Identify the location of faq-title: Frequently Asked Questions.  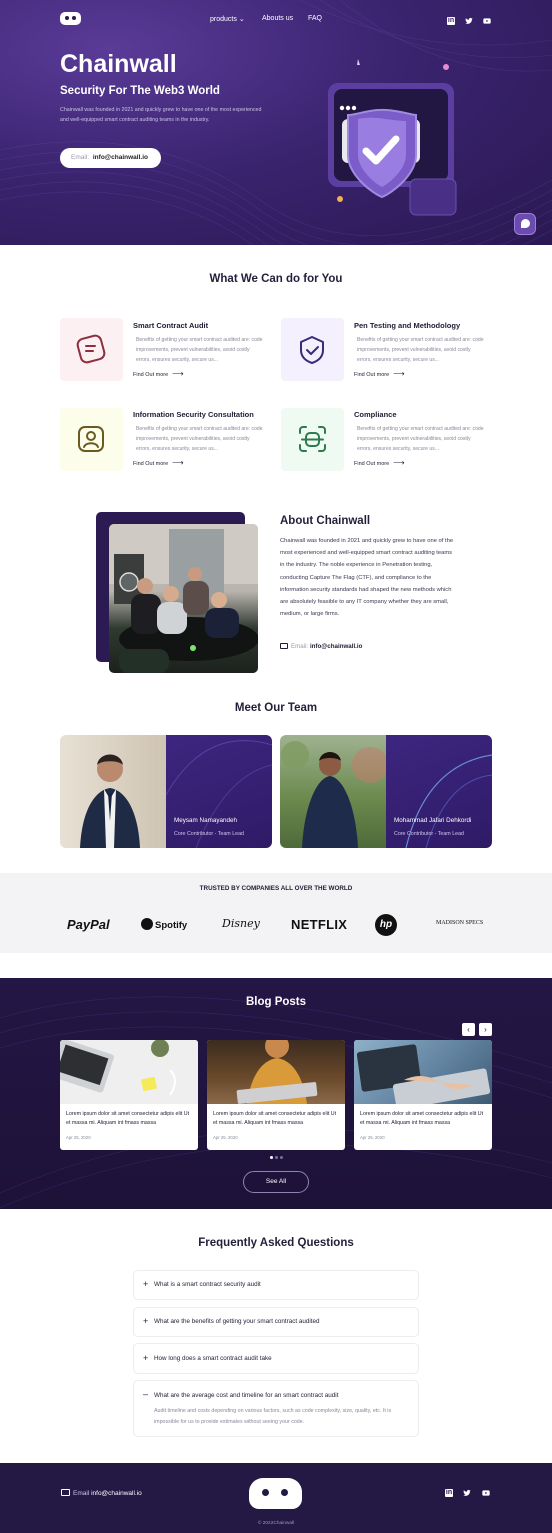
(276, 1243).